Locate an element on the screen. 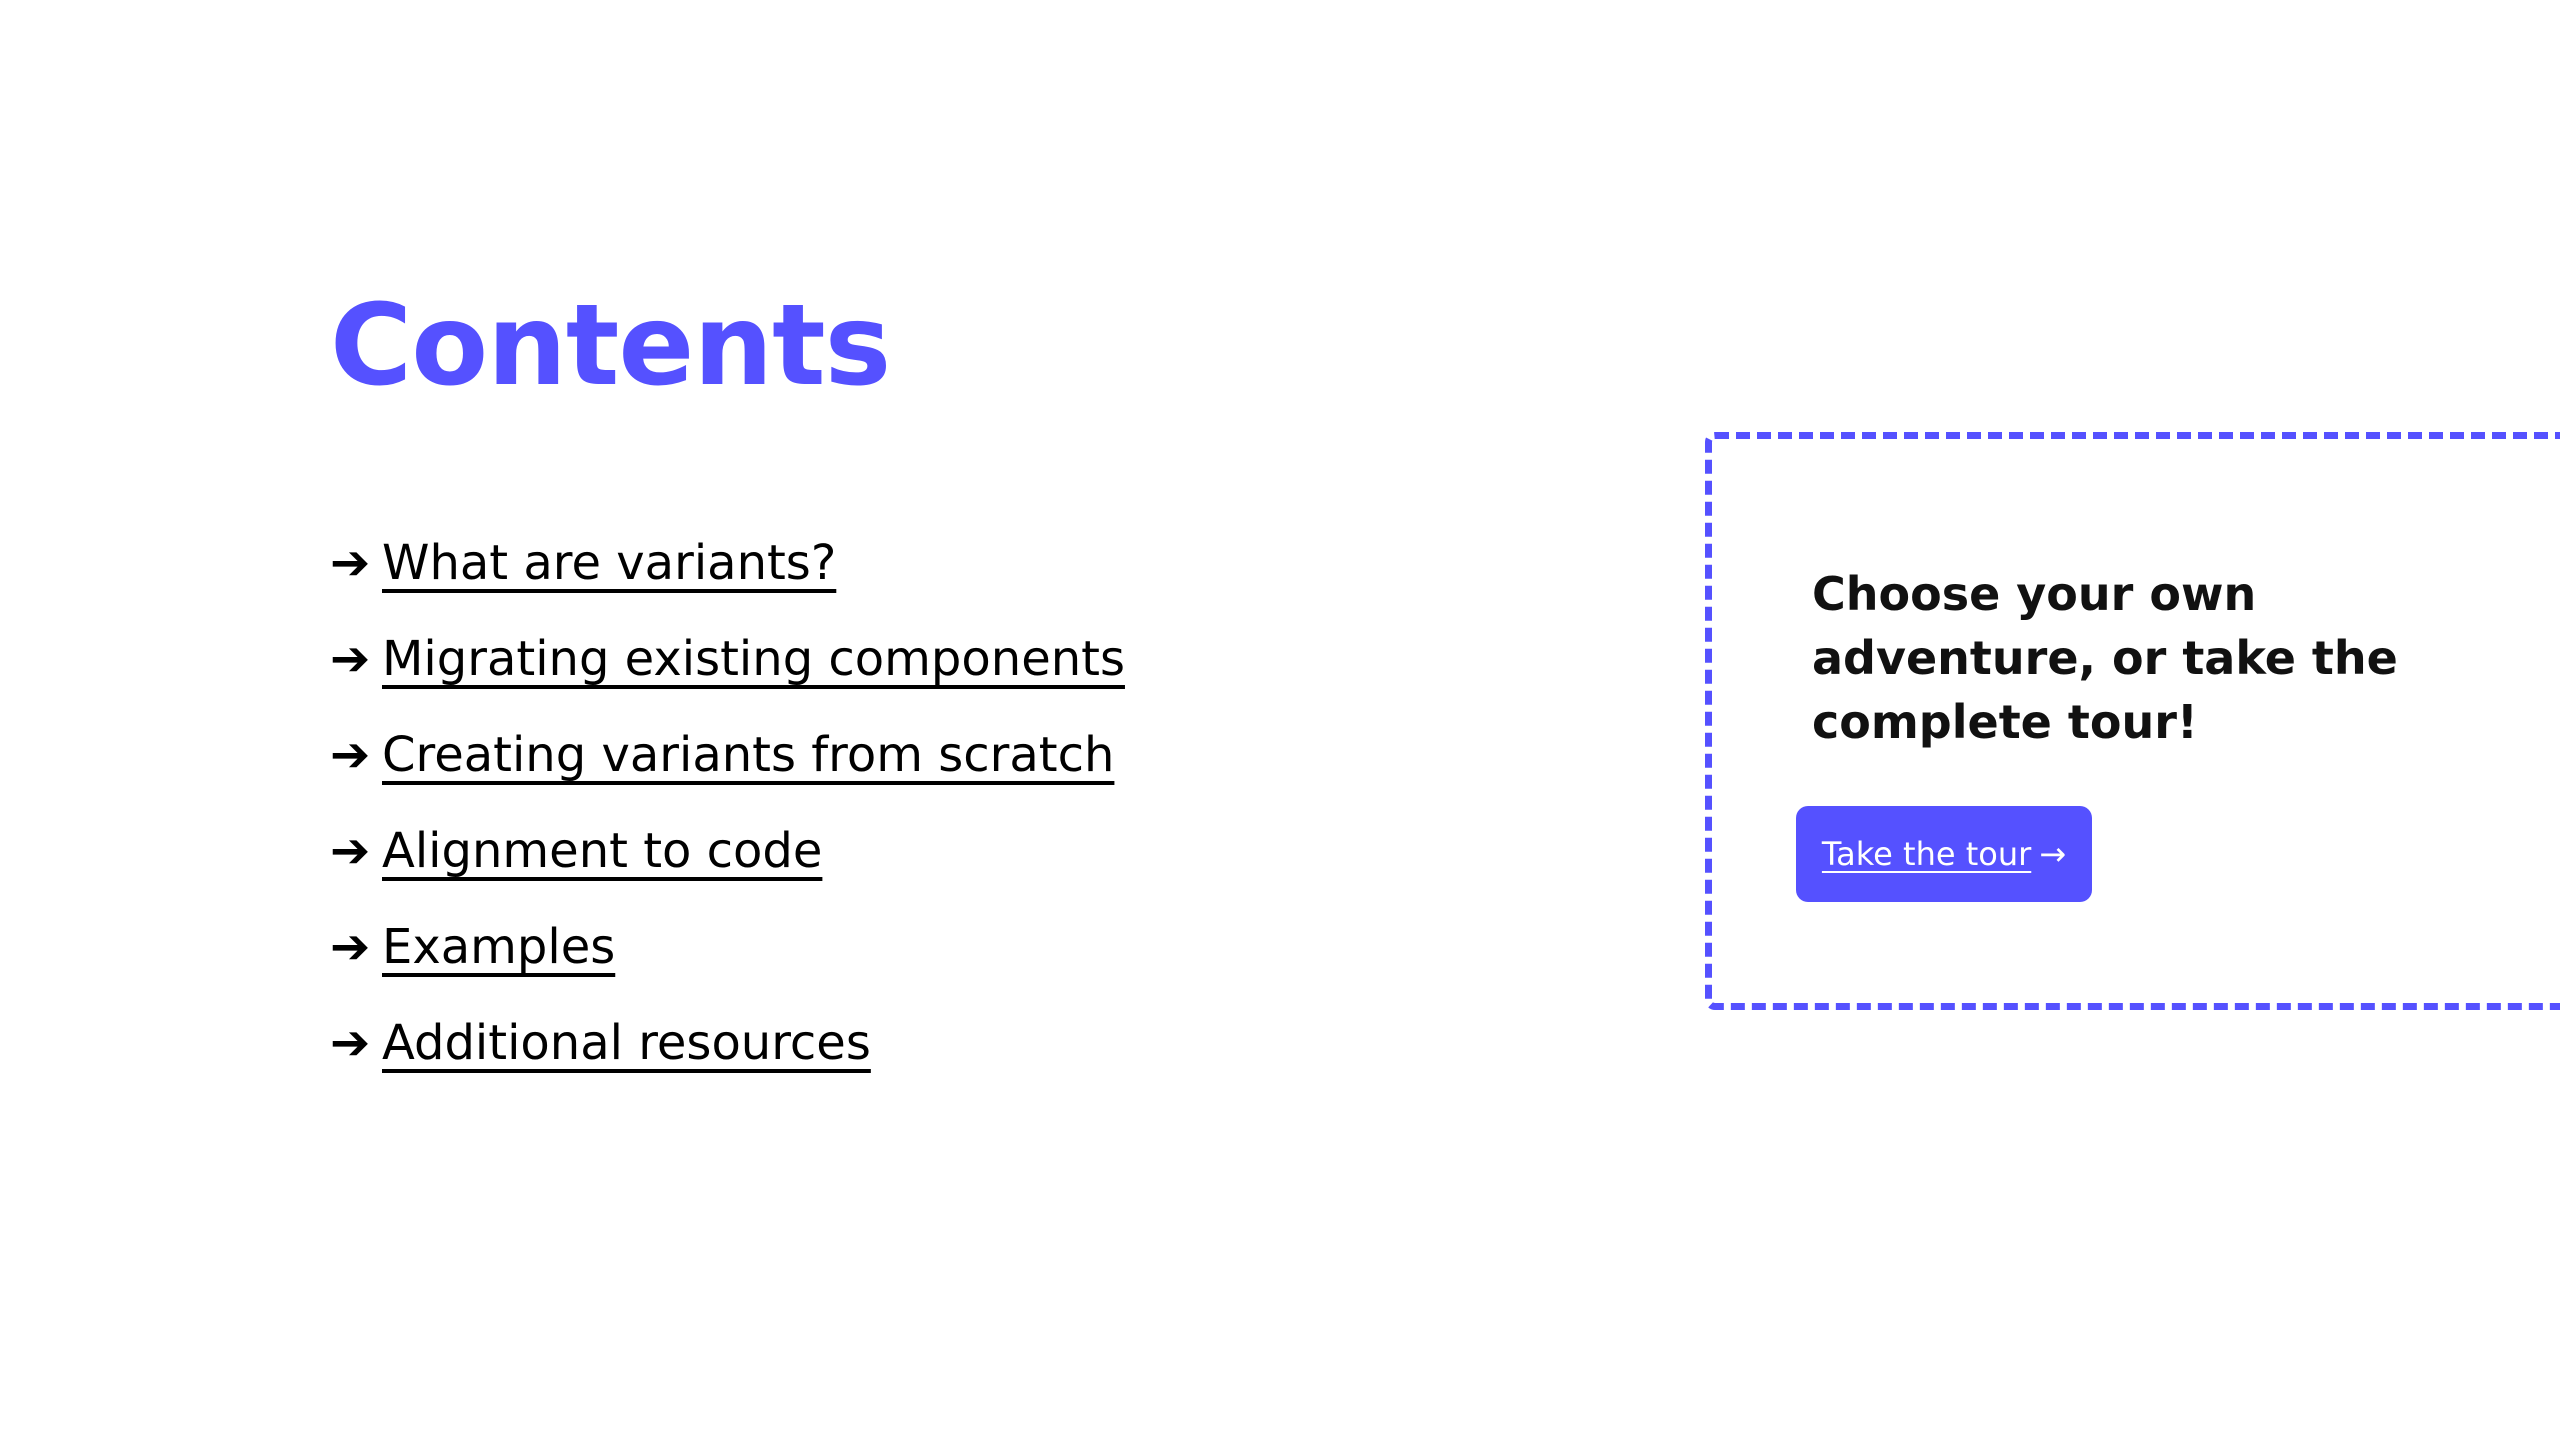 This screenshot has height=1440, width=2560. toc-item-additional-resources: ➔ Additional resources is located at coordinates (727, 1043).